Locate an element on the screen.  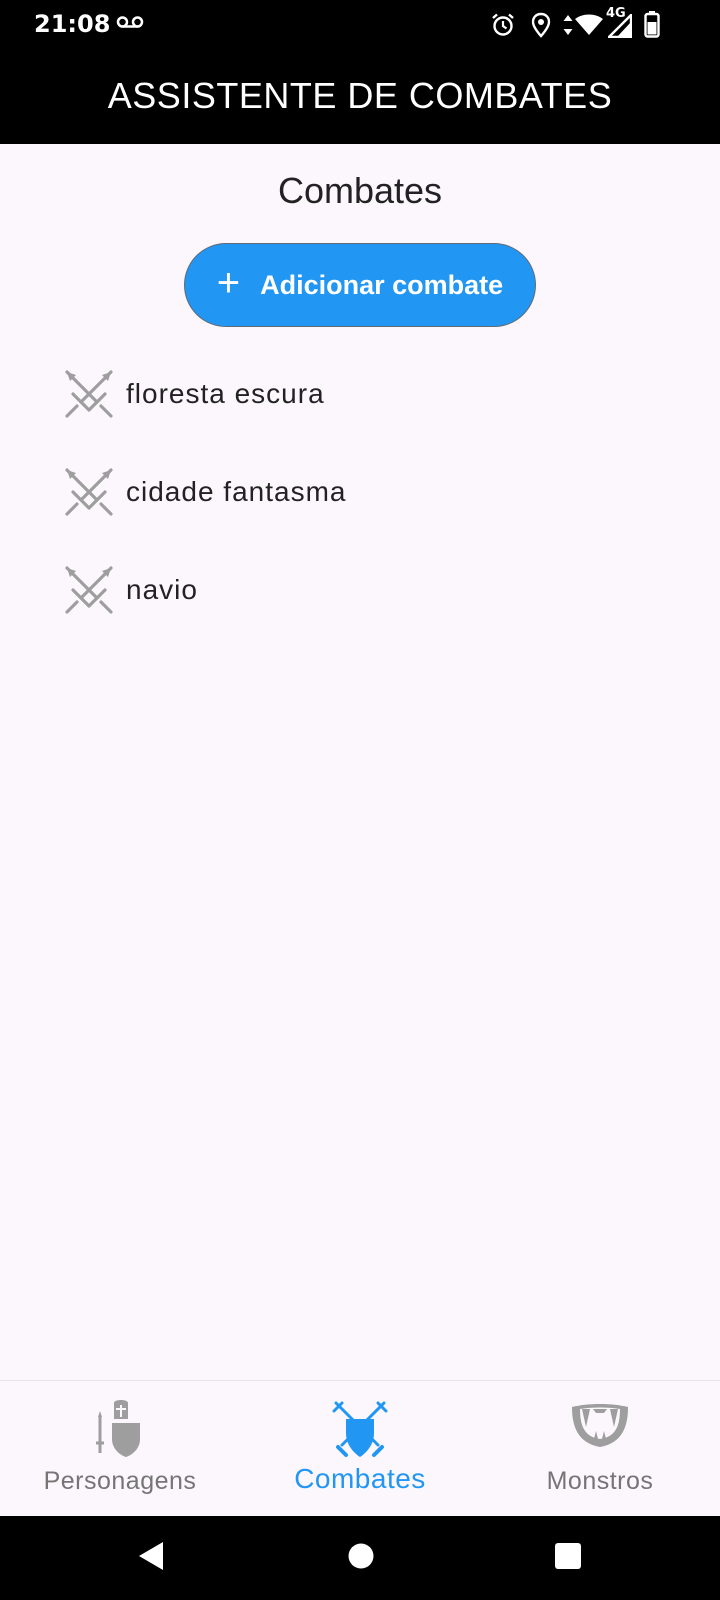
list-item: cidade fantasma is located at coordinates (374, 492).